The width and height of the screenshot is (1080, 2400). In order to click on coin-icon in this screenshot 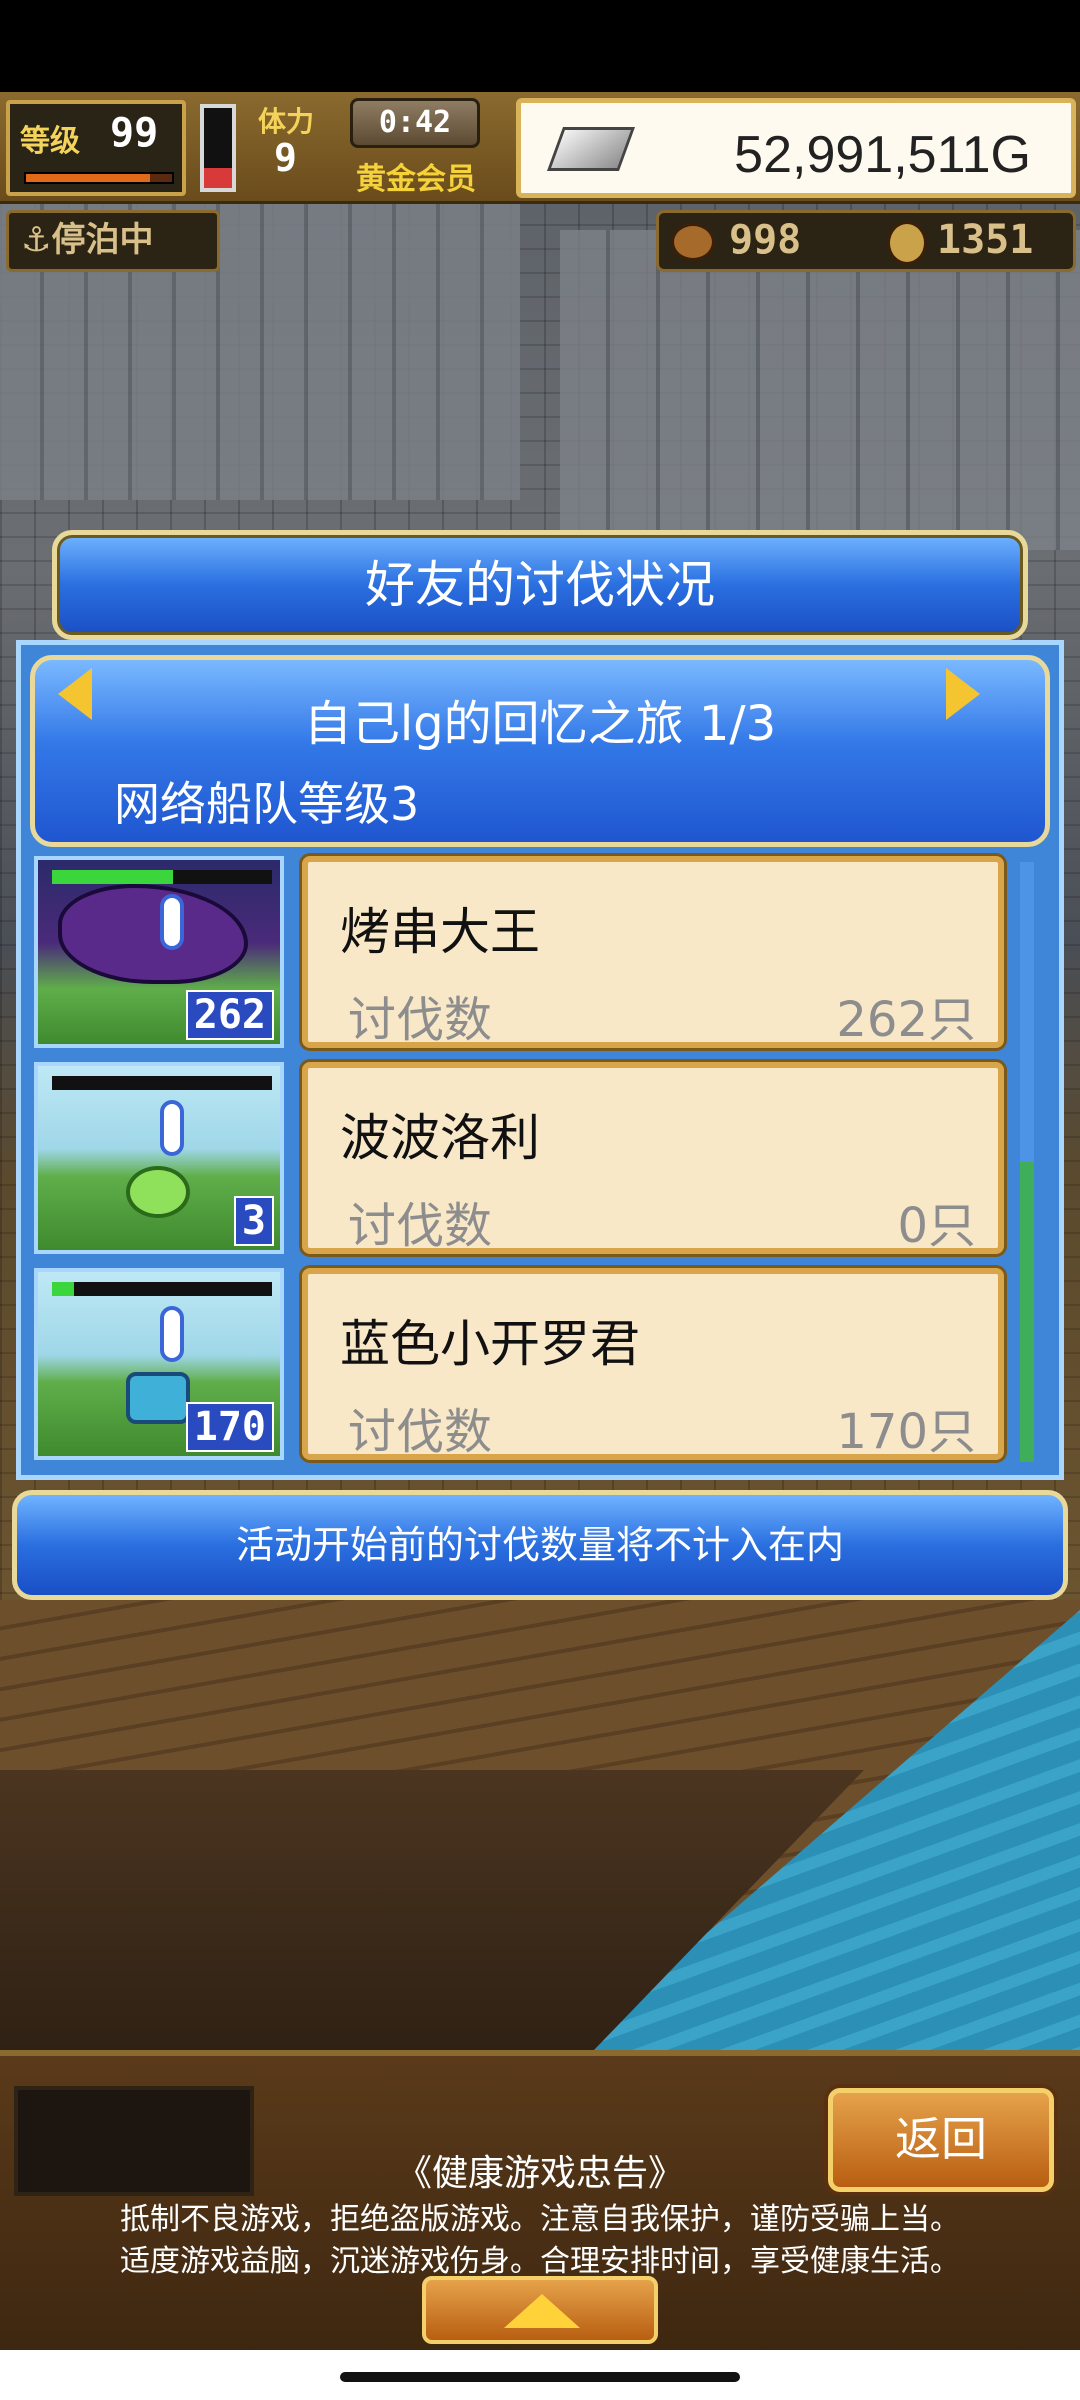, I will do `click(907, 243)`.